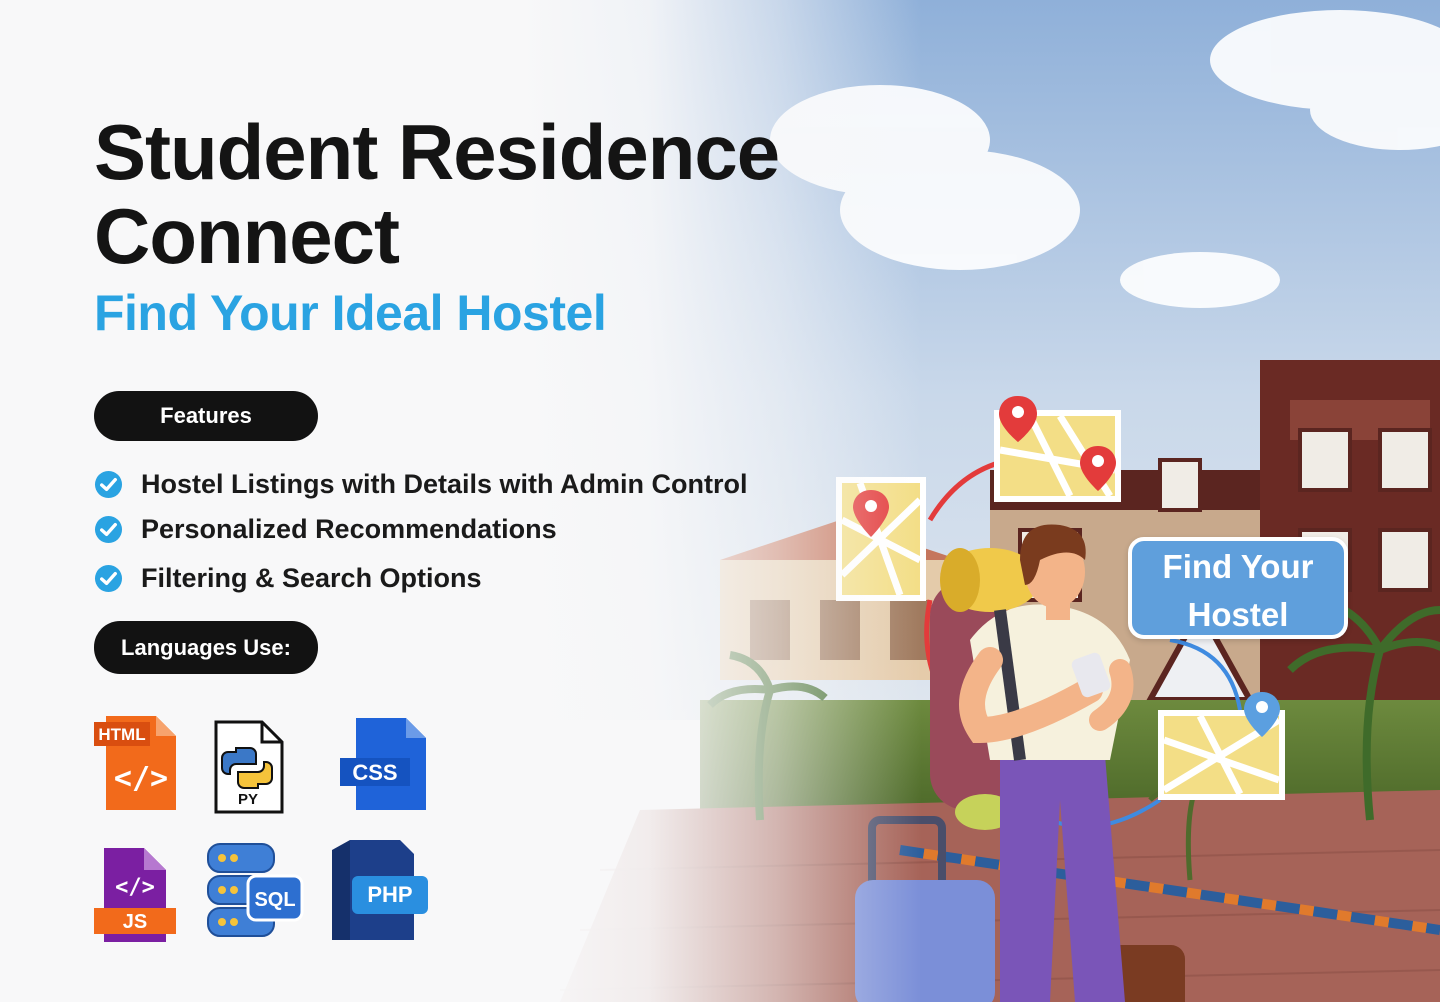 This screenshot has width=1440, height=1002. I want to click on page-subtitle: Find Your Ideal Hostel, so click(350, 313).